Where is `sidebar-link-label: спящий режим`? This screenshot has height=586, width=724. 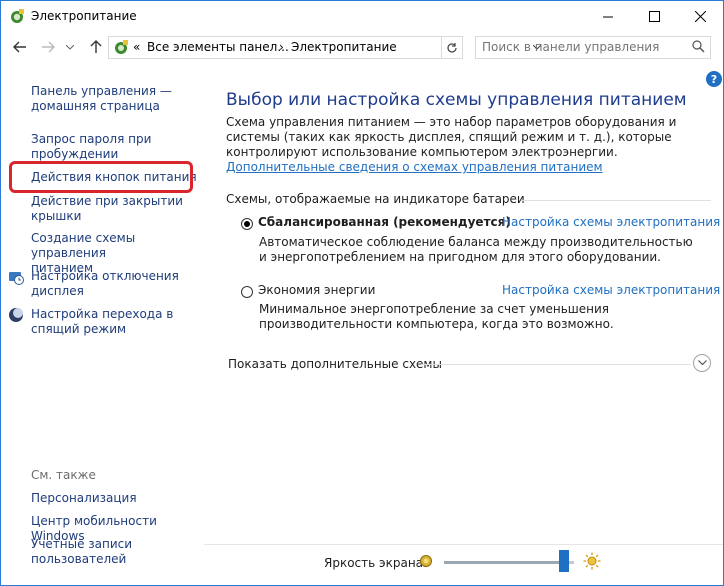 sidebar-link-label: спящий режим is located at coordinates (79, 329).